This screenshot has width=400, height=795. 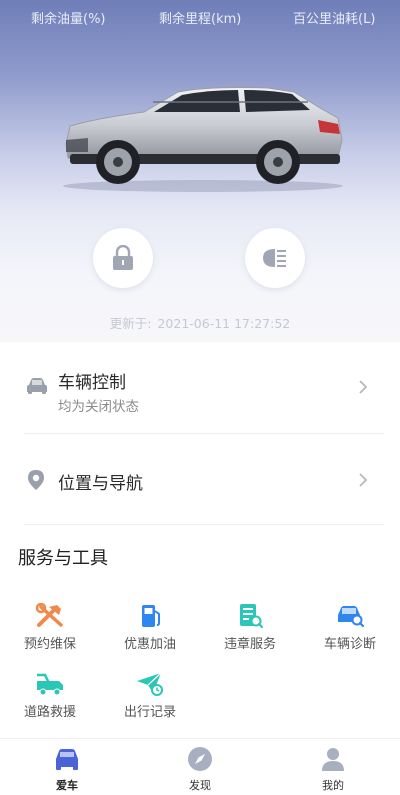 I want to click on horn-light-icon, so click(x=274, y=258).